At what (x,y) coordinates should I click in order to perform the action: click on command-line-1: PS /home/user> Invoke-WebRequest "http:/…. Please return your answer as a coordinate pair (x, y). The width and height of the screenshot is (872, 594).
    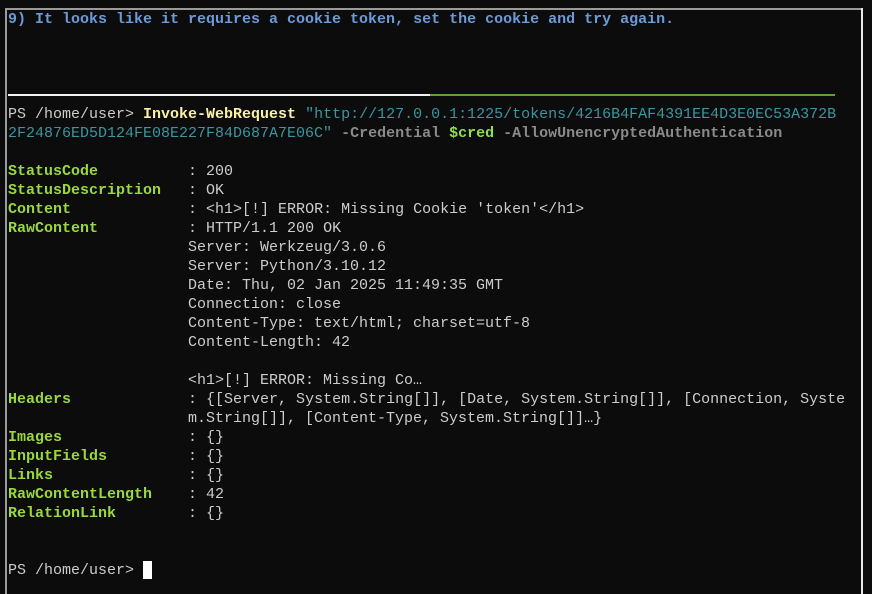
    Looking at the image, I should click on (422, 114).